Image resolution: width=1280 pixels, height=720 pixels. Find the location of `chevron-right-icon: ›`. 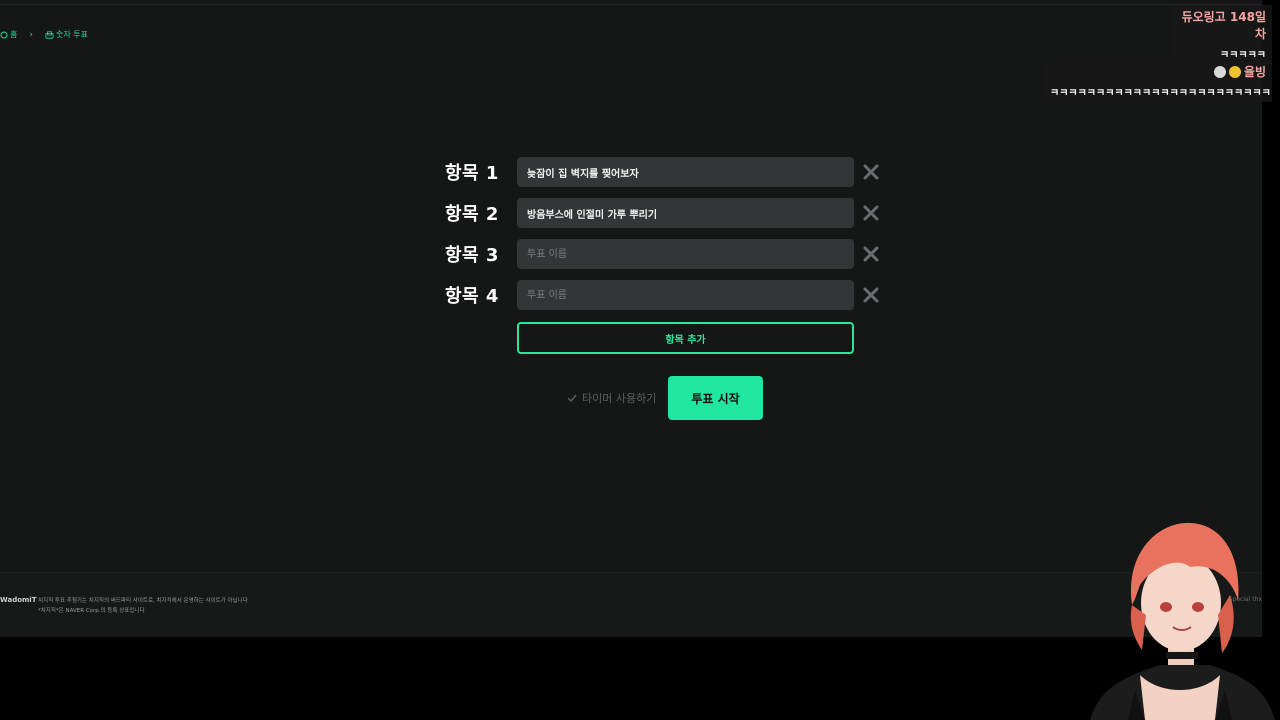

chevron-right-icon: › is located at coordinates (31, 34).